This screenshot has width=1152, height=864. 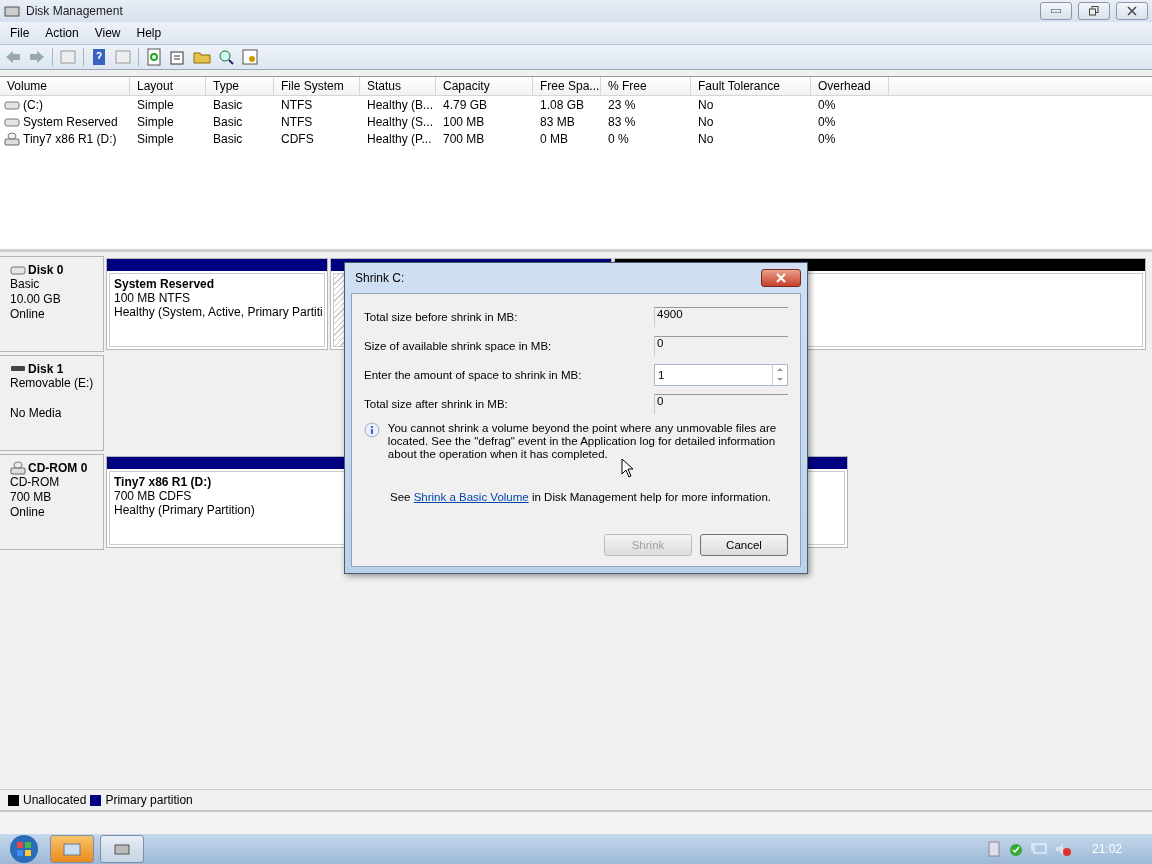 What do you see at coordinates (123, 57) in the screenshot?
I see `pane-icon` at bounding box center [123, 57].